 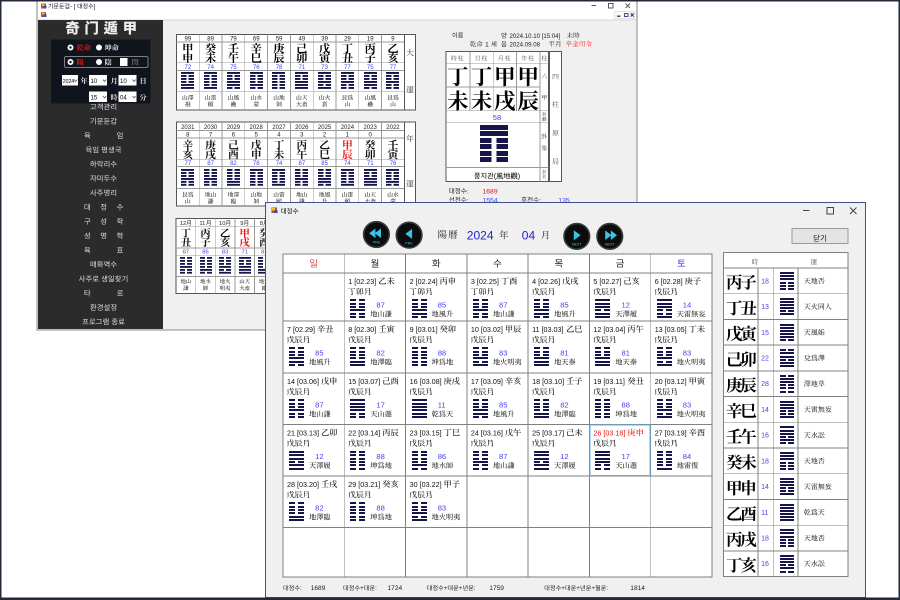 What do you see at coordinates (487, 433) in the screenshot?
I see `svg-text: 24 [03.16]` at bounding box center [487, 433].